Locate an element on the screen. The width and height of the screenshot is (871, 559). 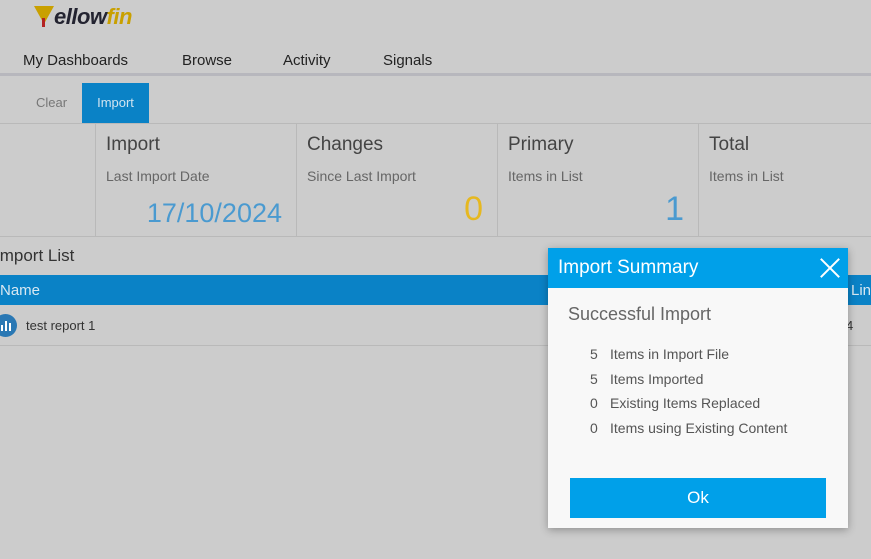
stat-row: 0 Items using Existing Content is located at coordinates (689, 428).